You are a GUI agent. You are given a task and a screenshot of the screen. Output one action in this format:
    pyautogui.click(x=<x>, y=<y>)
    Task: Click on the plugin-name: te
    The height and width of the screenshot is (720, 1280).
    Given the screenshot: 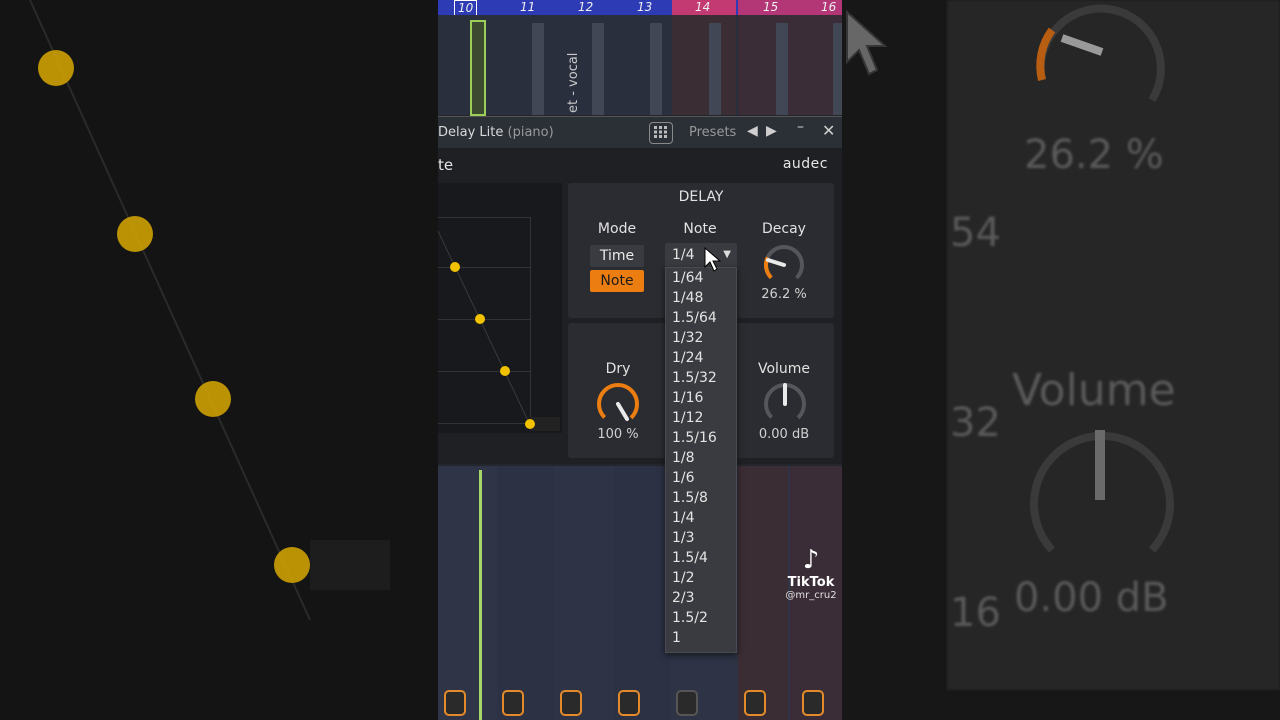 What is the action you would take?
    pyautogui.click(x=446, y=165)
    